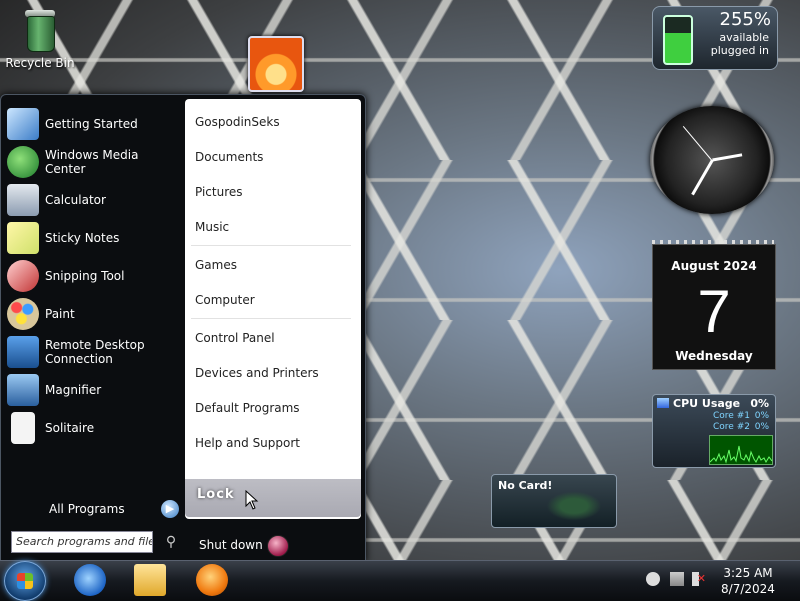 This screenshot has height=601, width=800. Describe the element at coordinates (574, 506) in the screenshot. I see `nvidia-logo-icon` at that location.